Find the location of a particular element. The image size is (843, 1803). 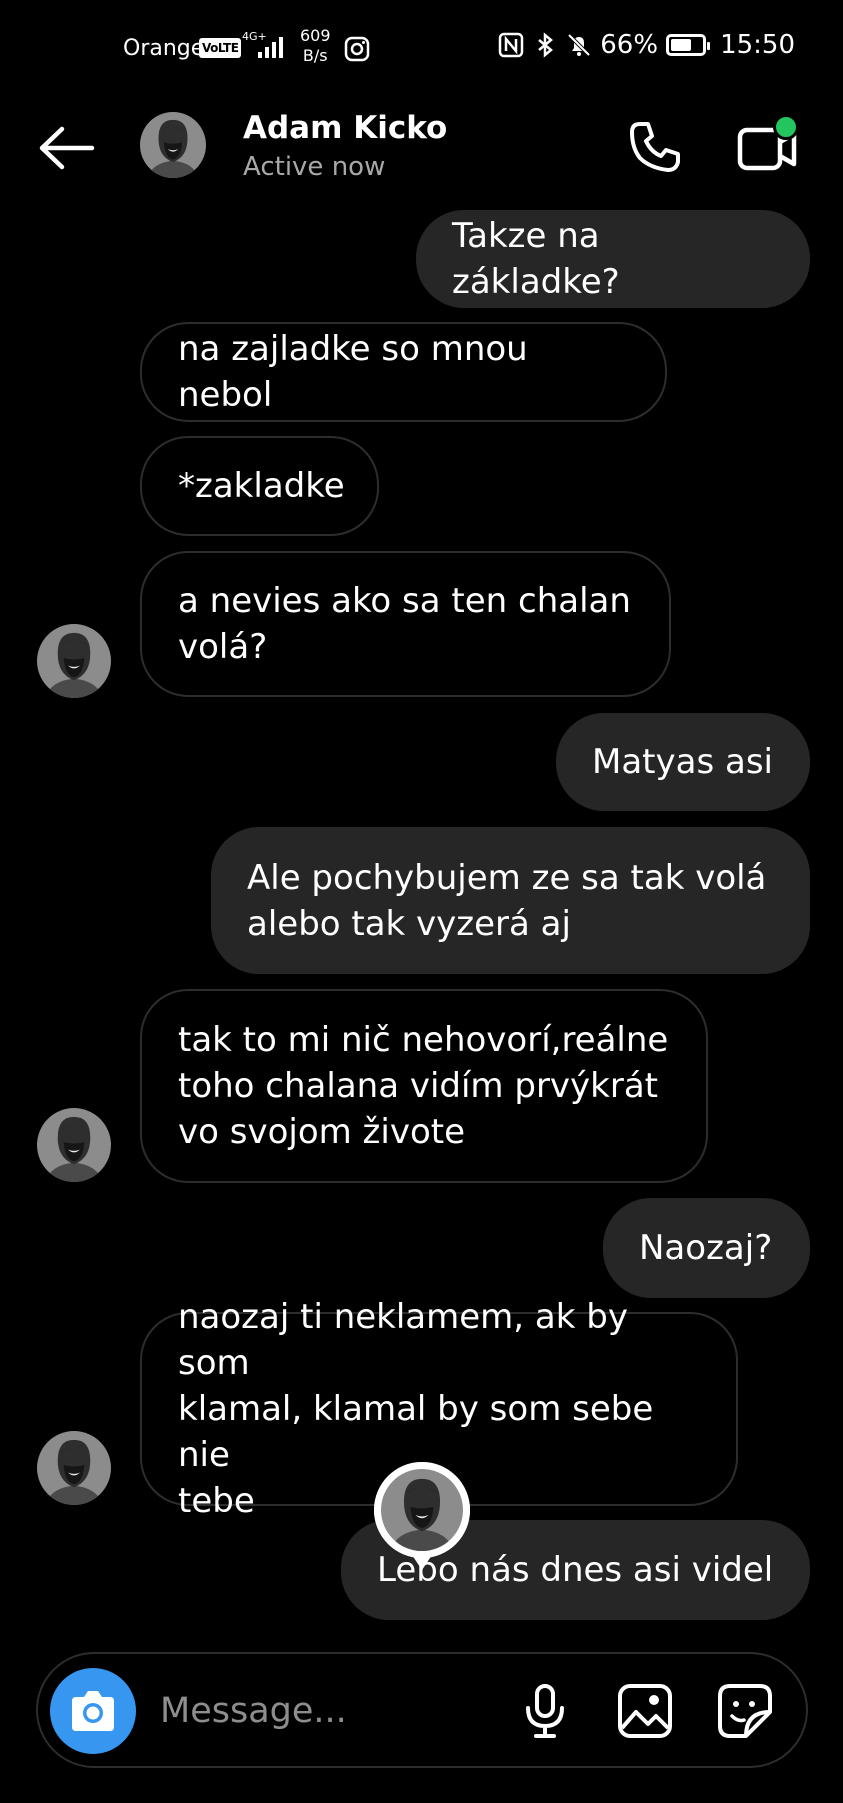

volte-badge: VoLTE is located at coordinates (220, 48).